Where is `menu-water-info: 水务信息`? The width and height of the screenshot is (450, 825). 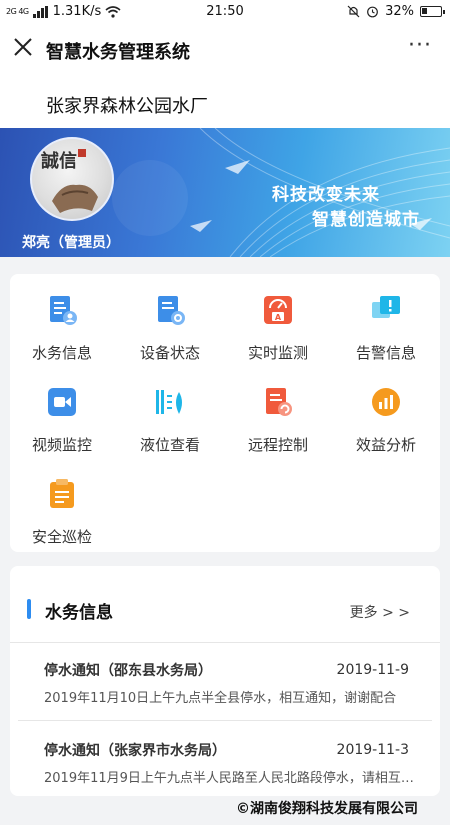 menu-water-info: 水务信息 is located at coordinates (62, 322).